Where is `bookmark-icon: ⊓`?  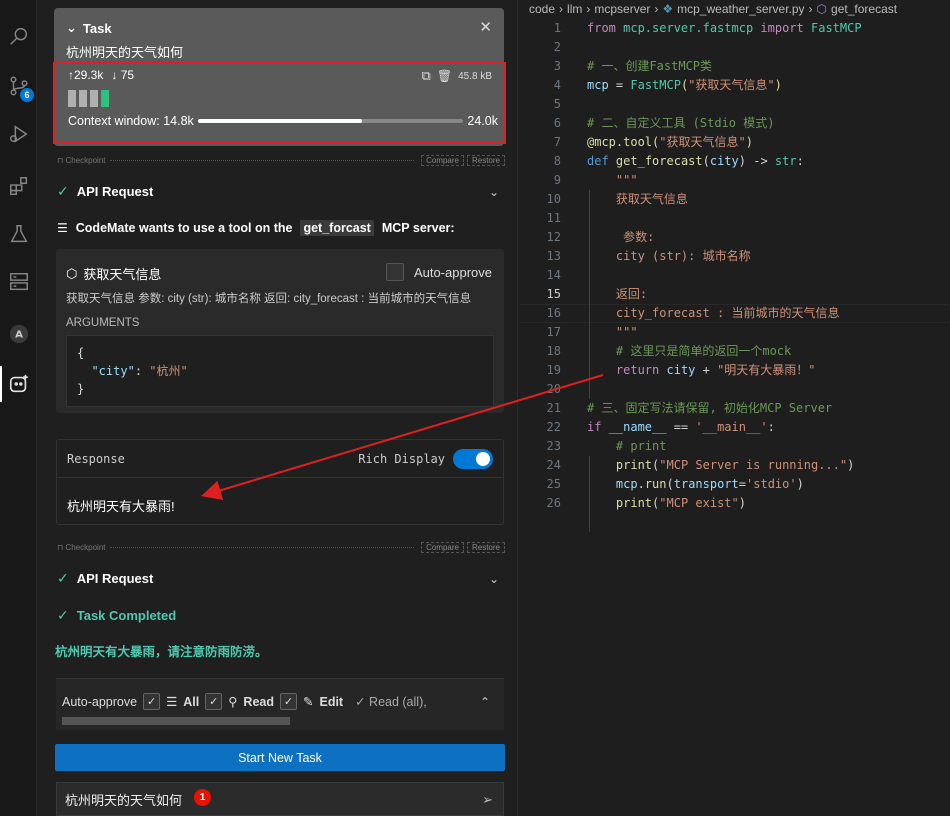
bookmark-icon: ⊓ is located at coordinates (60, 547).